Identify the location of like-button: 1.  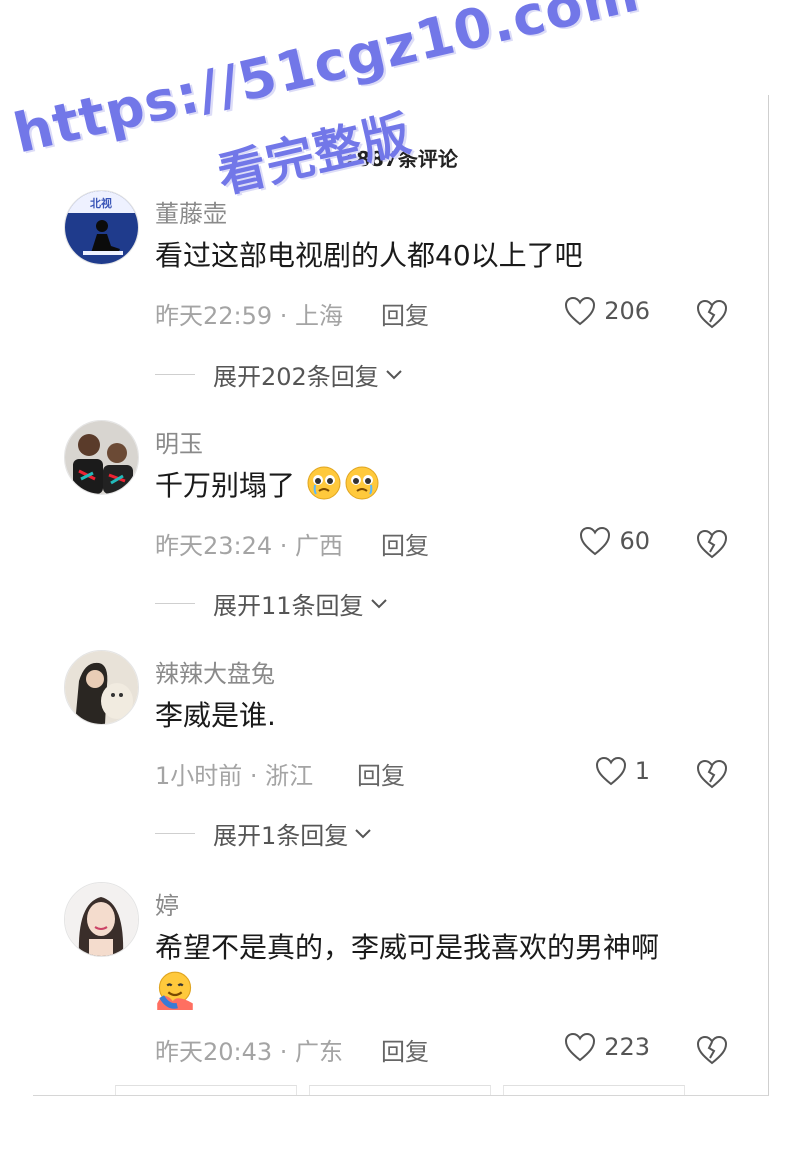
(622, 771).